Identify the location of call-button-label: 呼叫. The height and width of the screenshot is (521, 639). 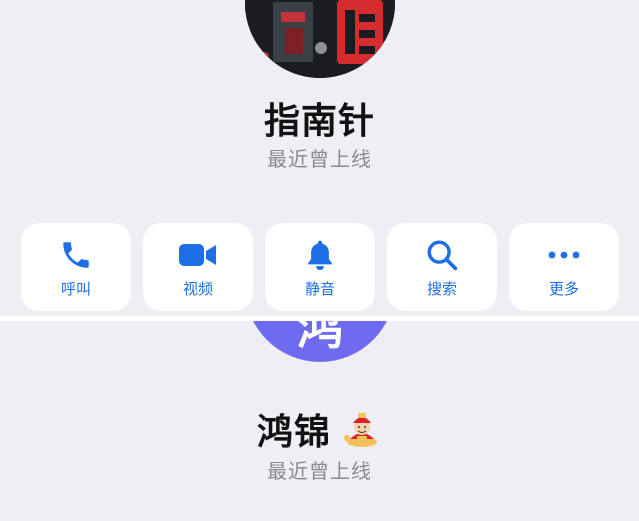
(75, 289).